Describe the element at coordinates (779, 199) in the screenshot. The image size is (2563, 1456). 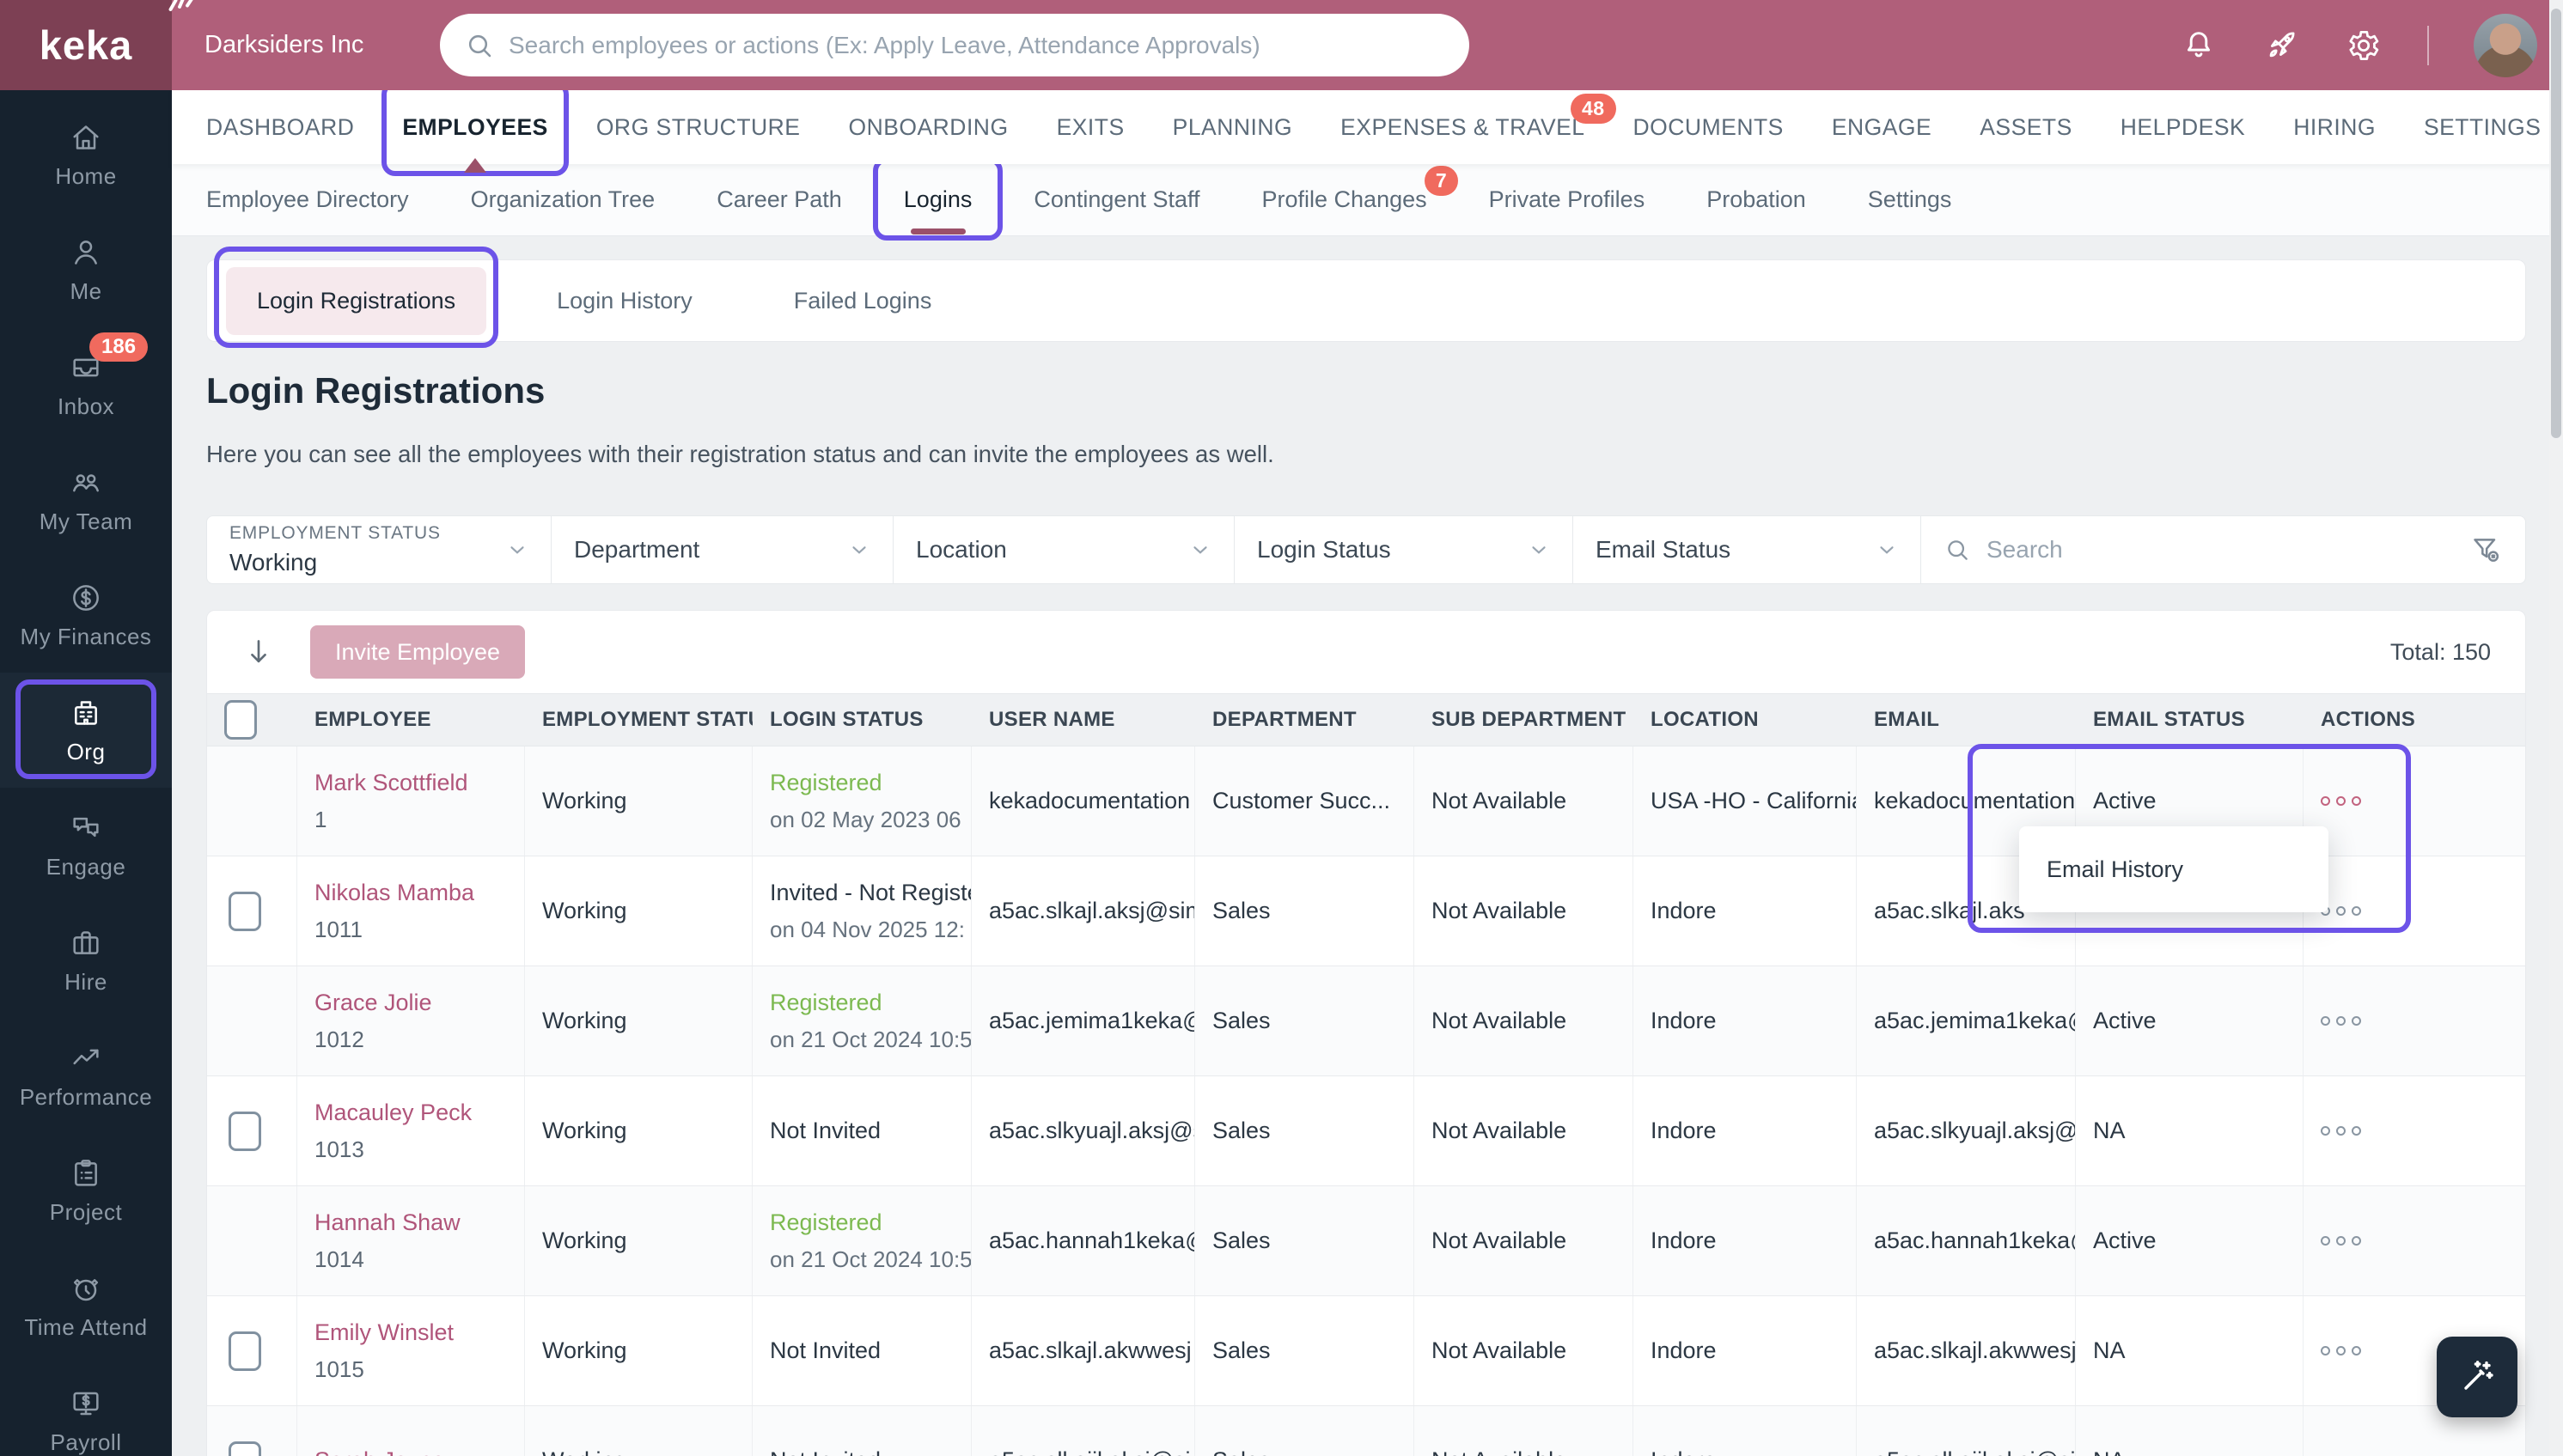
I see `sub-nav-career-path: Career Path` at that location.